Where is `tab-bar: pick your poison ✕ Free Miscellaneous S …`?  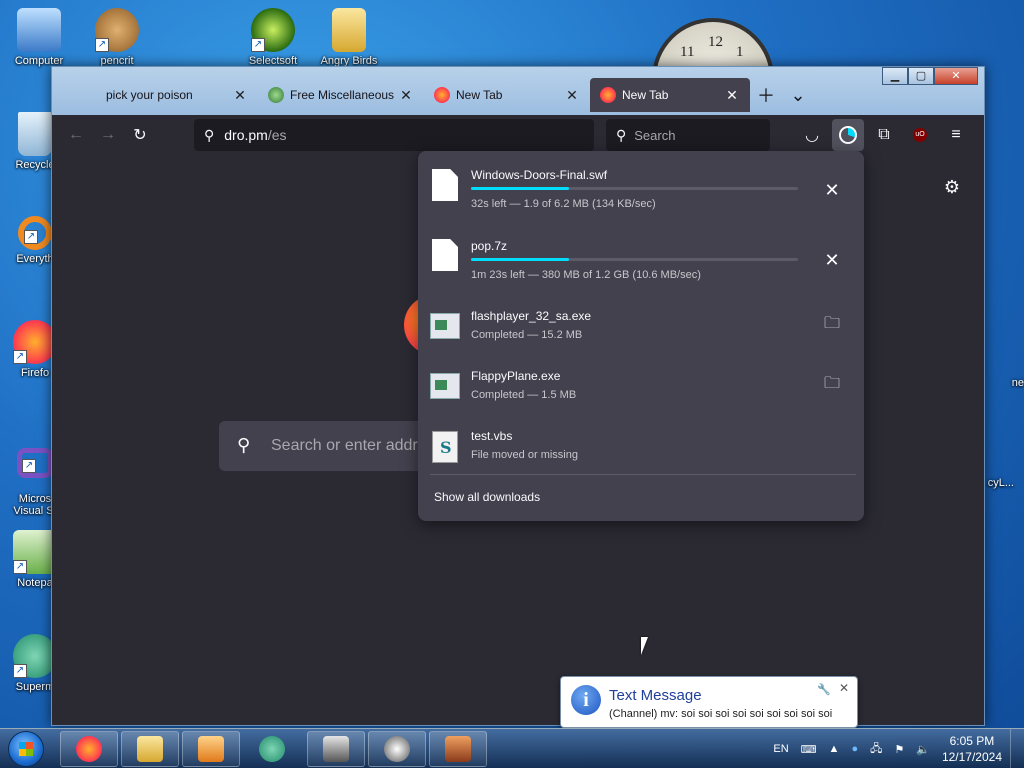
tab-bar: pick your poison ✕ Free Miscellaneous S … is located at coordinates (518, 95).